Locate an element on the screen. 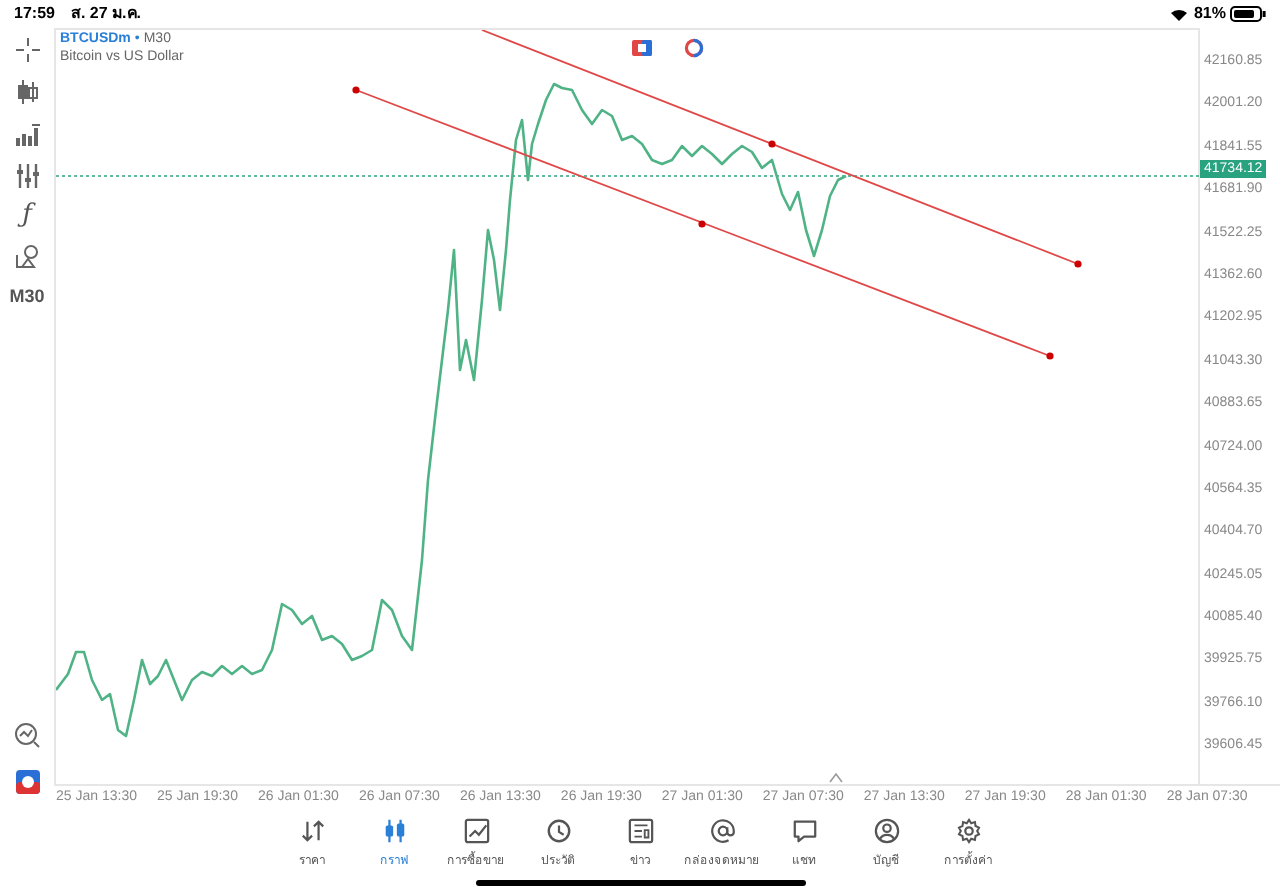  function-icon: ƒ is located at coordinates (27, 216).